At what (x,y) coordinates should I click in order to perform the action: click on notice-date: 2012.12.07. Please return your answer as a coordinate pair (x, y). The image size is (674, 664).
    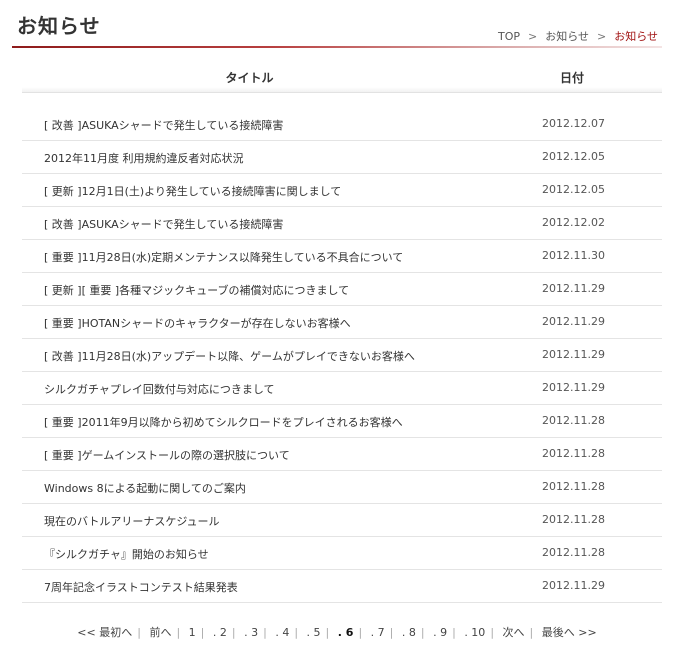
    Looking at the image, I should click on (573, 123).